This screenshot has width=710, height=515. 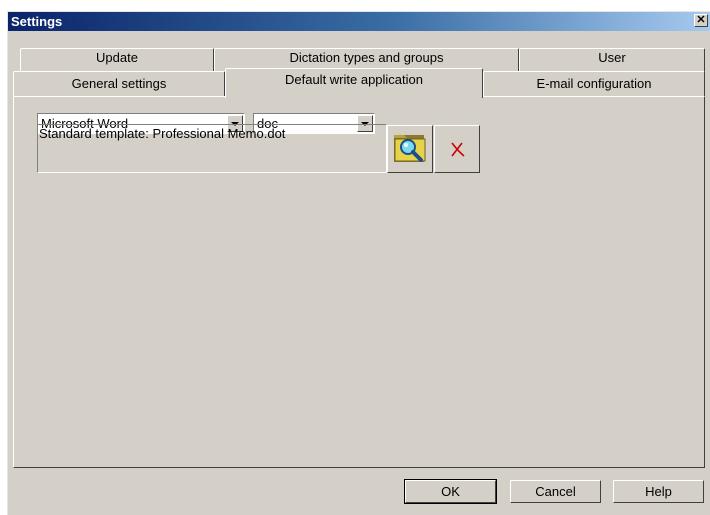 I want to click on title-bar: Settings ✕, so click(x=359, y=21).